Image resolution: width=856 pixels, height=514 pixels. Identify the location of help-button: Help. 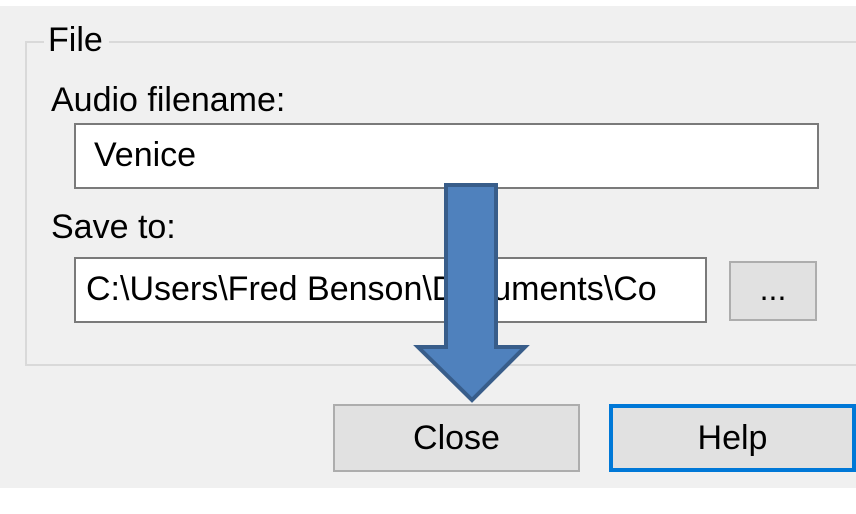
(732, 438).